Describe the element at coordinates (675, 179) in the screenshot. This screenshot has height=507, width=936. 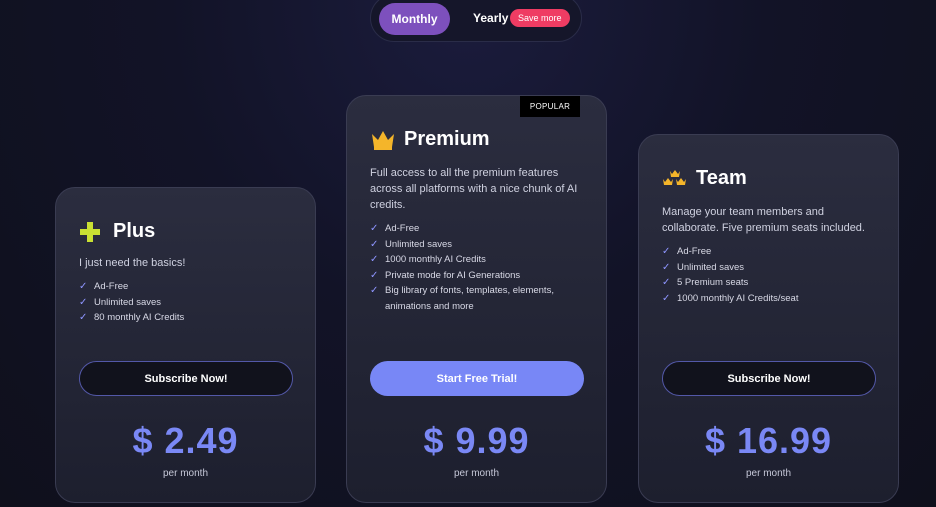
I see `crowns-icon` at that location.